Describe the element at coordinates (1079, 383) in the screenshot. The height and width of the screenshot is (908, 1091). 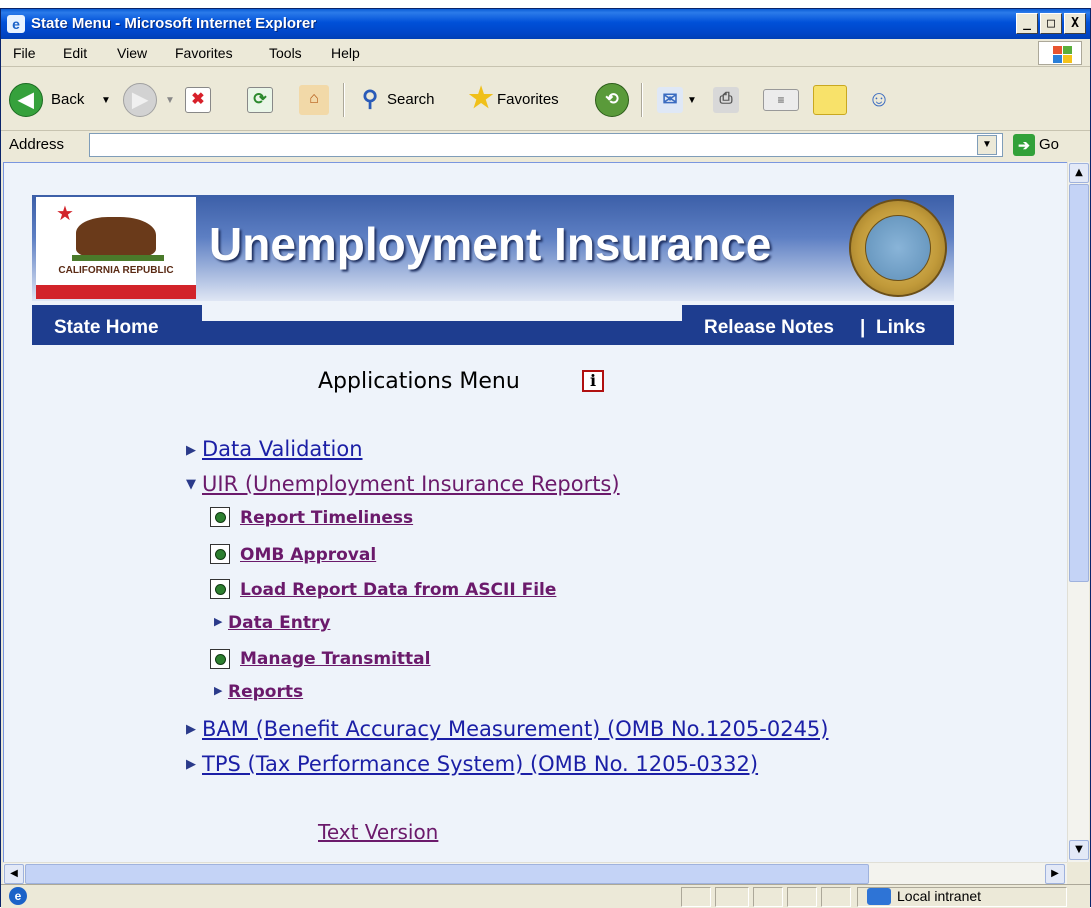
I see `vertical-scroll-thumb` at that location.